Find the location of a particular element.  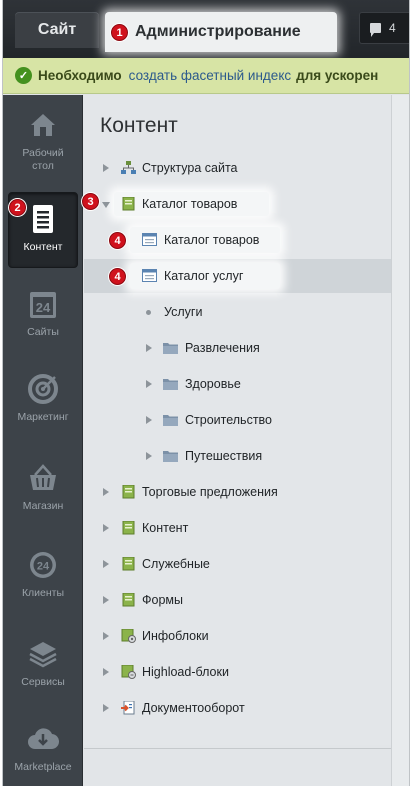

tree-item: Путешествия is located at coordinates (237, 456).